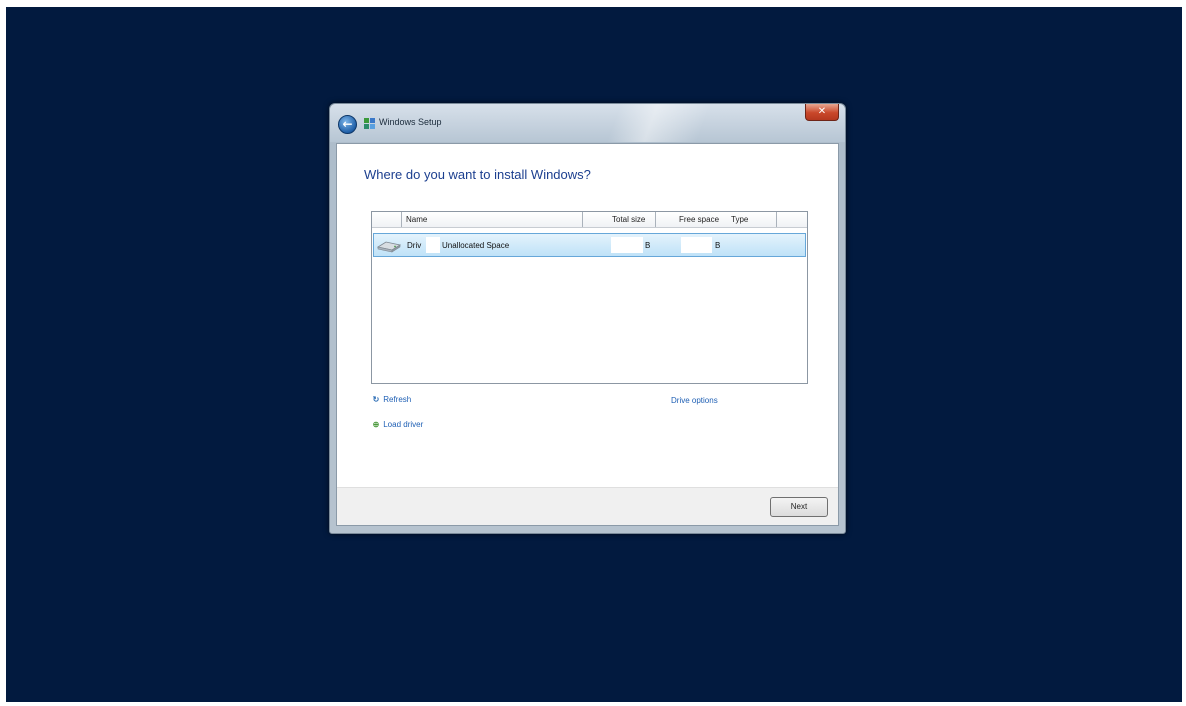  Describe the element at coordinates (397, 399) in the screenshot. I see `refresh-label: Refresh` at that location.